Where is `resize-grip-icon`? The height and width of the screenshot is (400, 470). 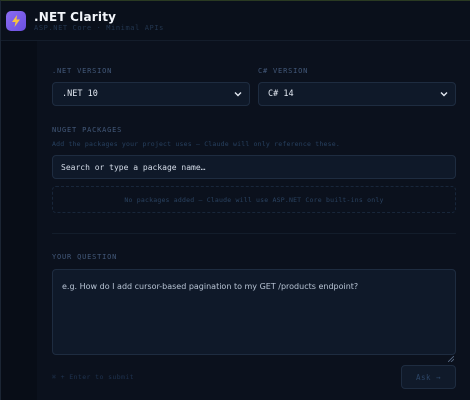 resize-grip-icon is located at coordinates (451, 356).